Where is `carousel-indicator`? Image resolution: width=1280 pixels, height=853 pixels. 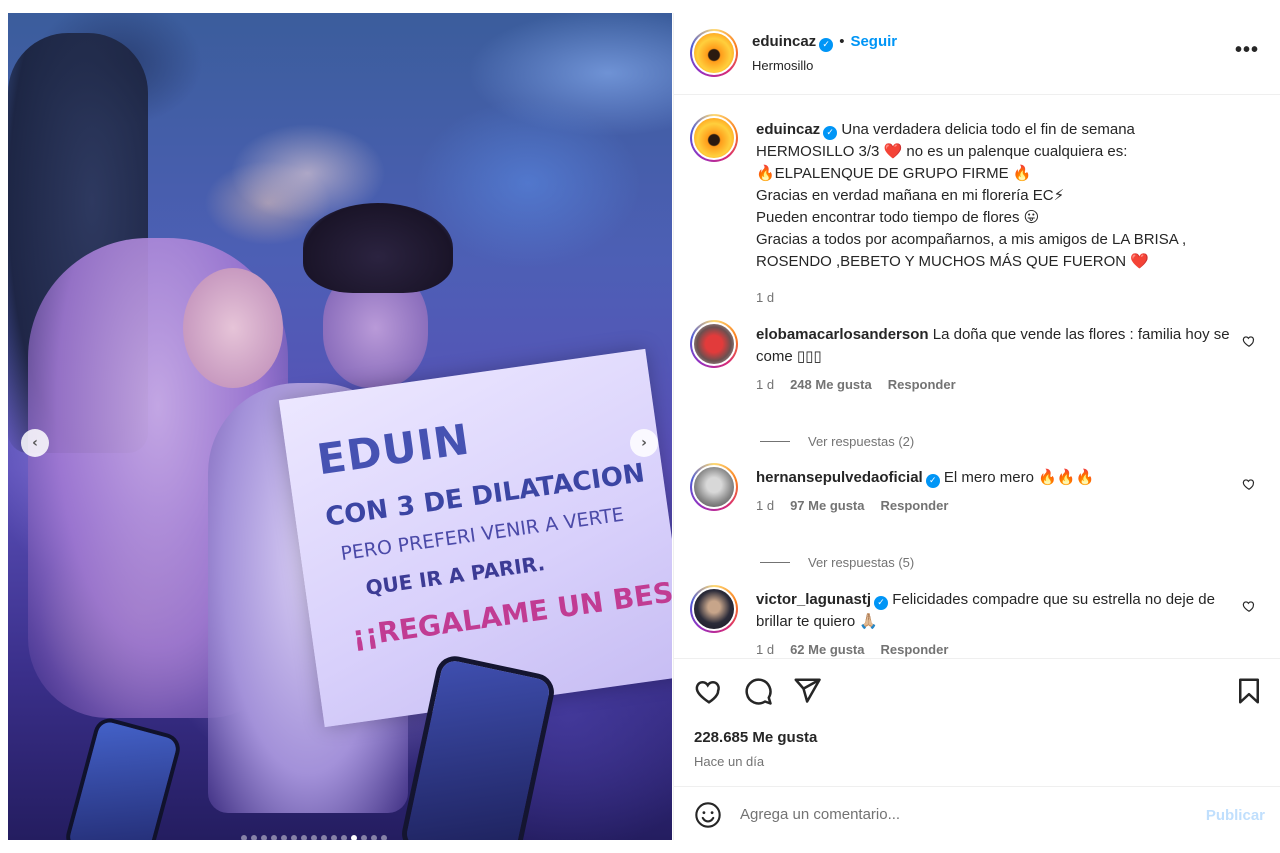 carousel-indicator is located at coordinates (314, 837).